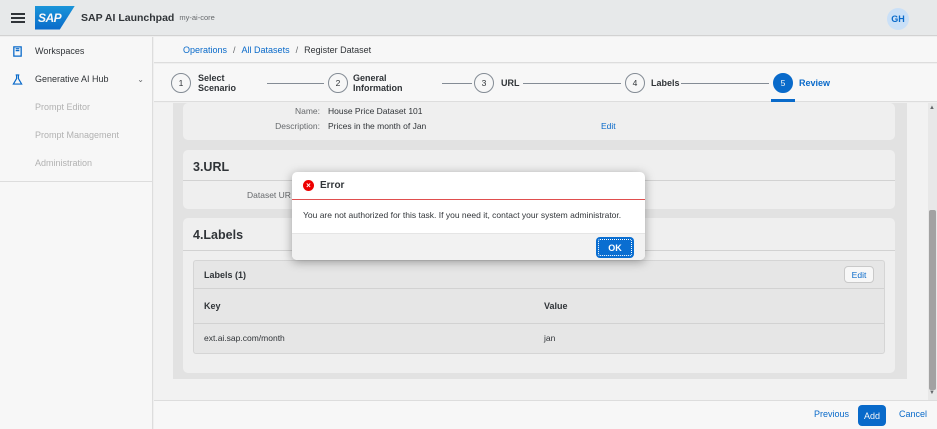 The width and height of the screenshot is (937, 429). What do you see at coordinates (615, 247) in the screenshot?
I see `ok-button: OK` at bounding box center [615, 247].